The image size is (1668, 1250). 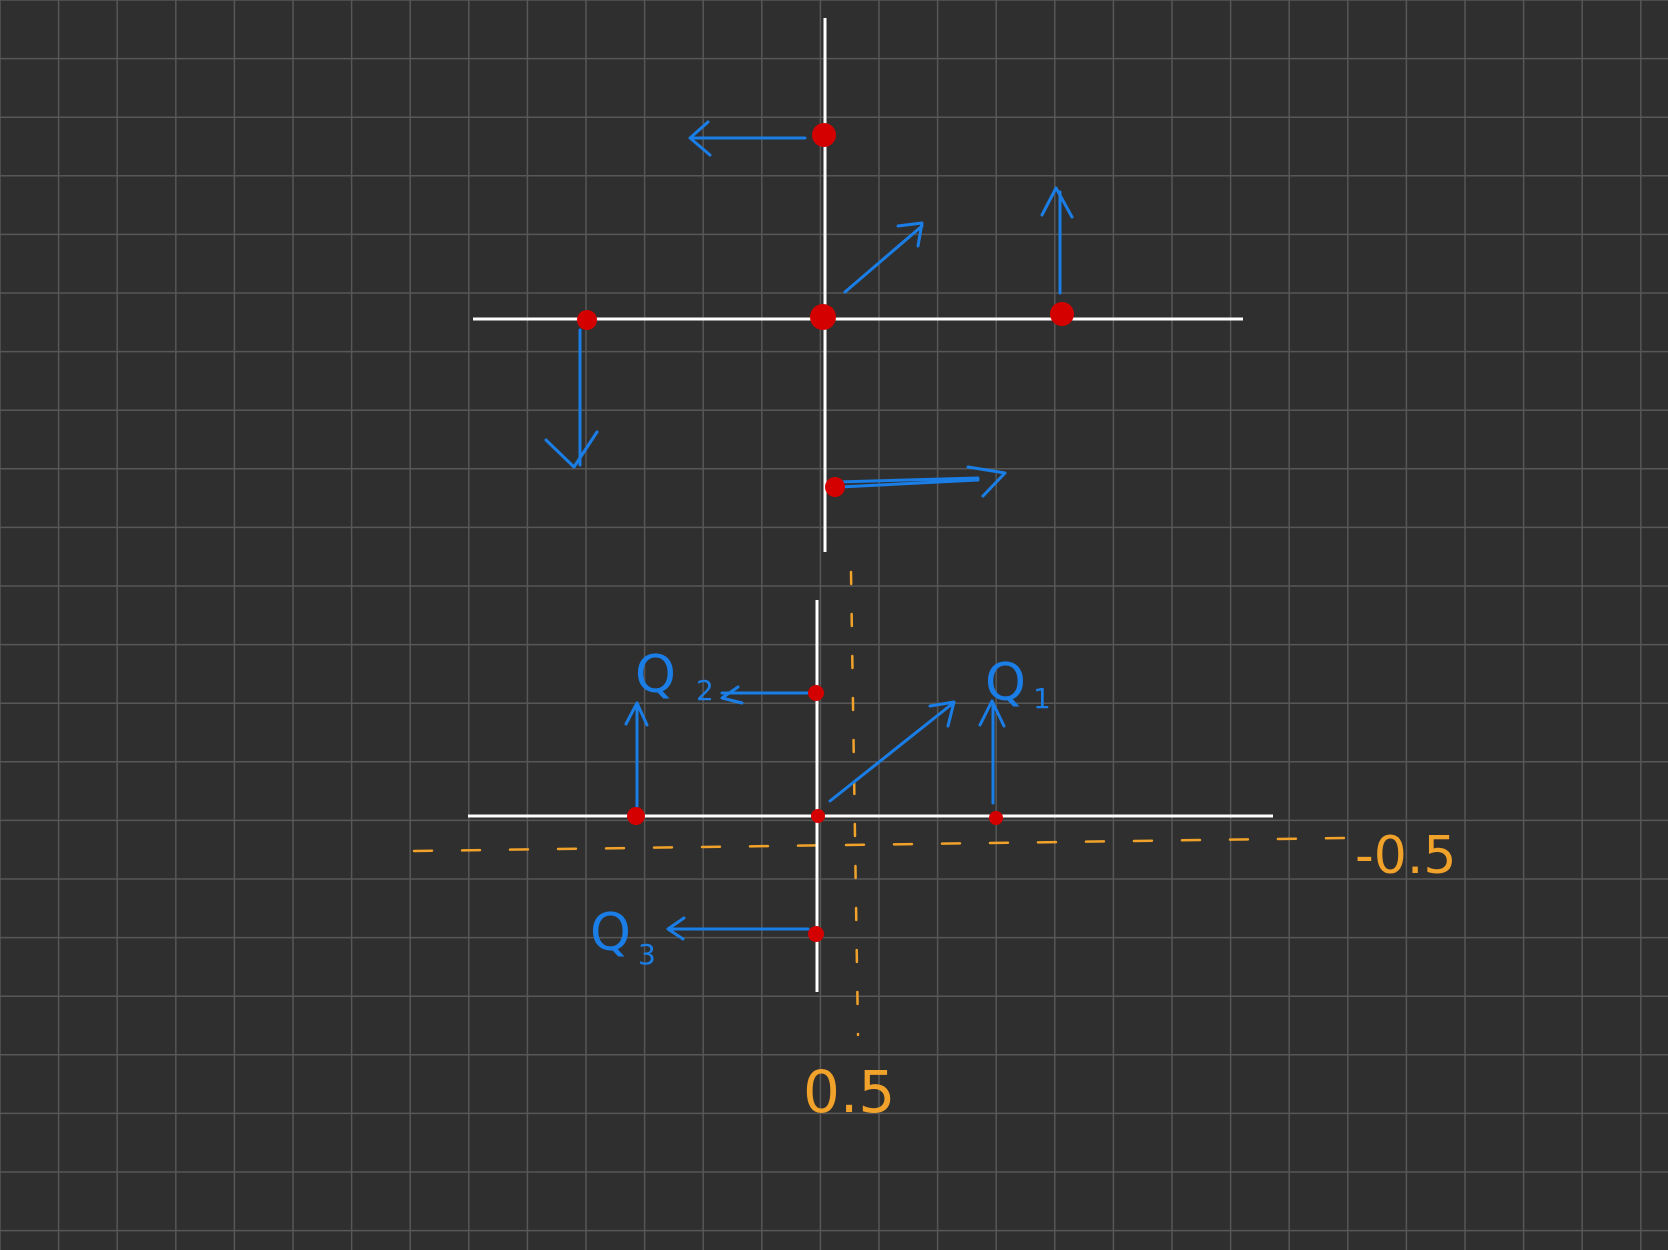 I want to click on label-q1: Q, so click(x=1005, y=683).